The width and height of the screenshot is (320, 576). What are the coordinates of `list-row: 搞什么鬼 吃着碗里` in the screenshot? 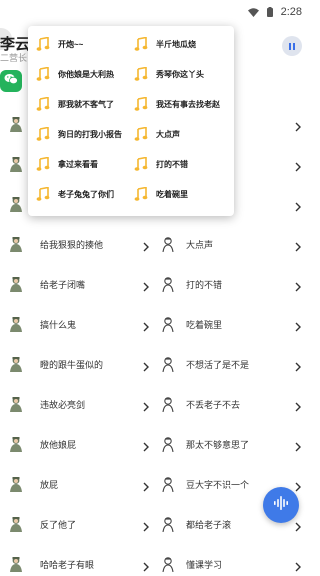 It's located at (155, 324).